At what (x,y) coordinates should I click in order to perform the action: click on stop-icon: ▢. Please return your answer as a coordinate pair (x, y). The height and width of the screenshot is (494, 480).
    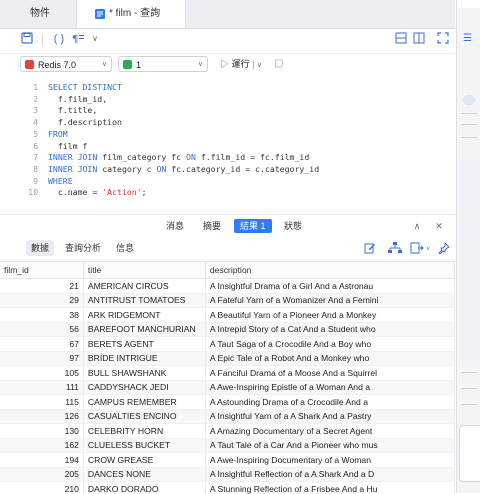
    Looking at the image, I should click on (278, 64).